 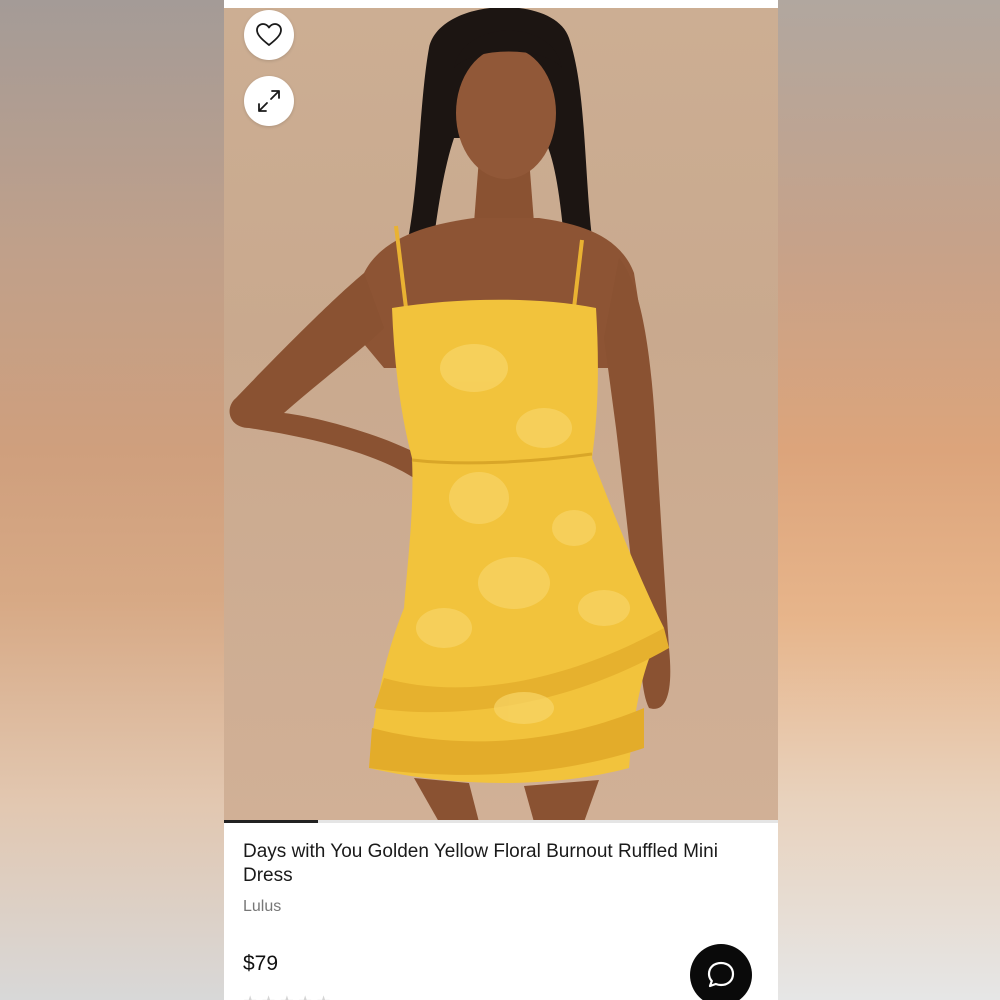 What do you see at coordinates (271, 821) in the screenshot?
I see `image-carousel-progress-fill` at bounding box center [271, 821].